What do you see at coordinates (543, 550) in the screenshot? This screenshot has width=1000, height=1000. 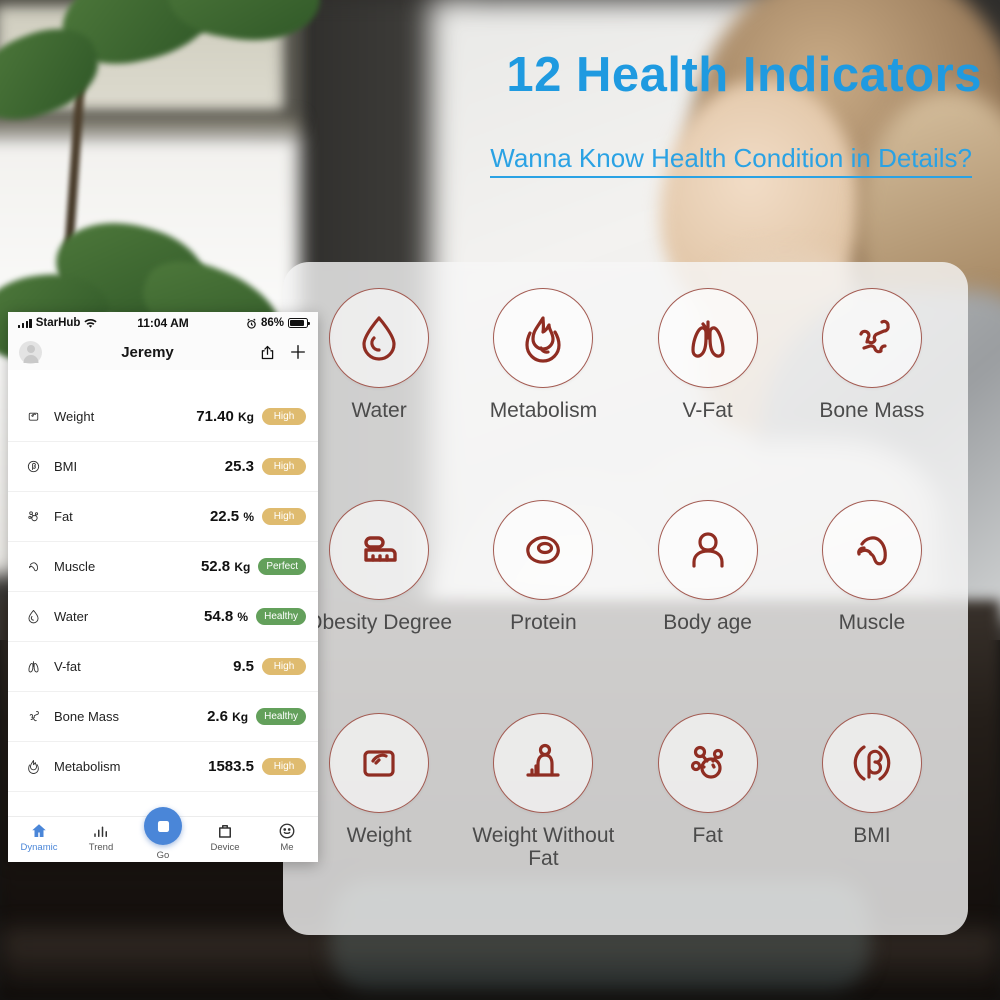 I see `protein-cell-icon` at bounding box center [543, 550].